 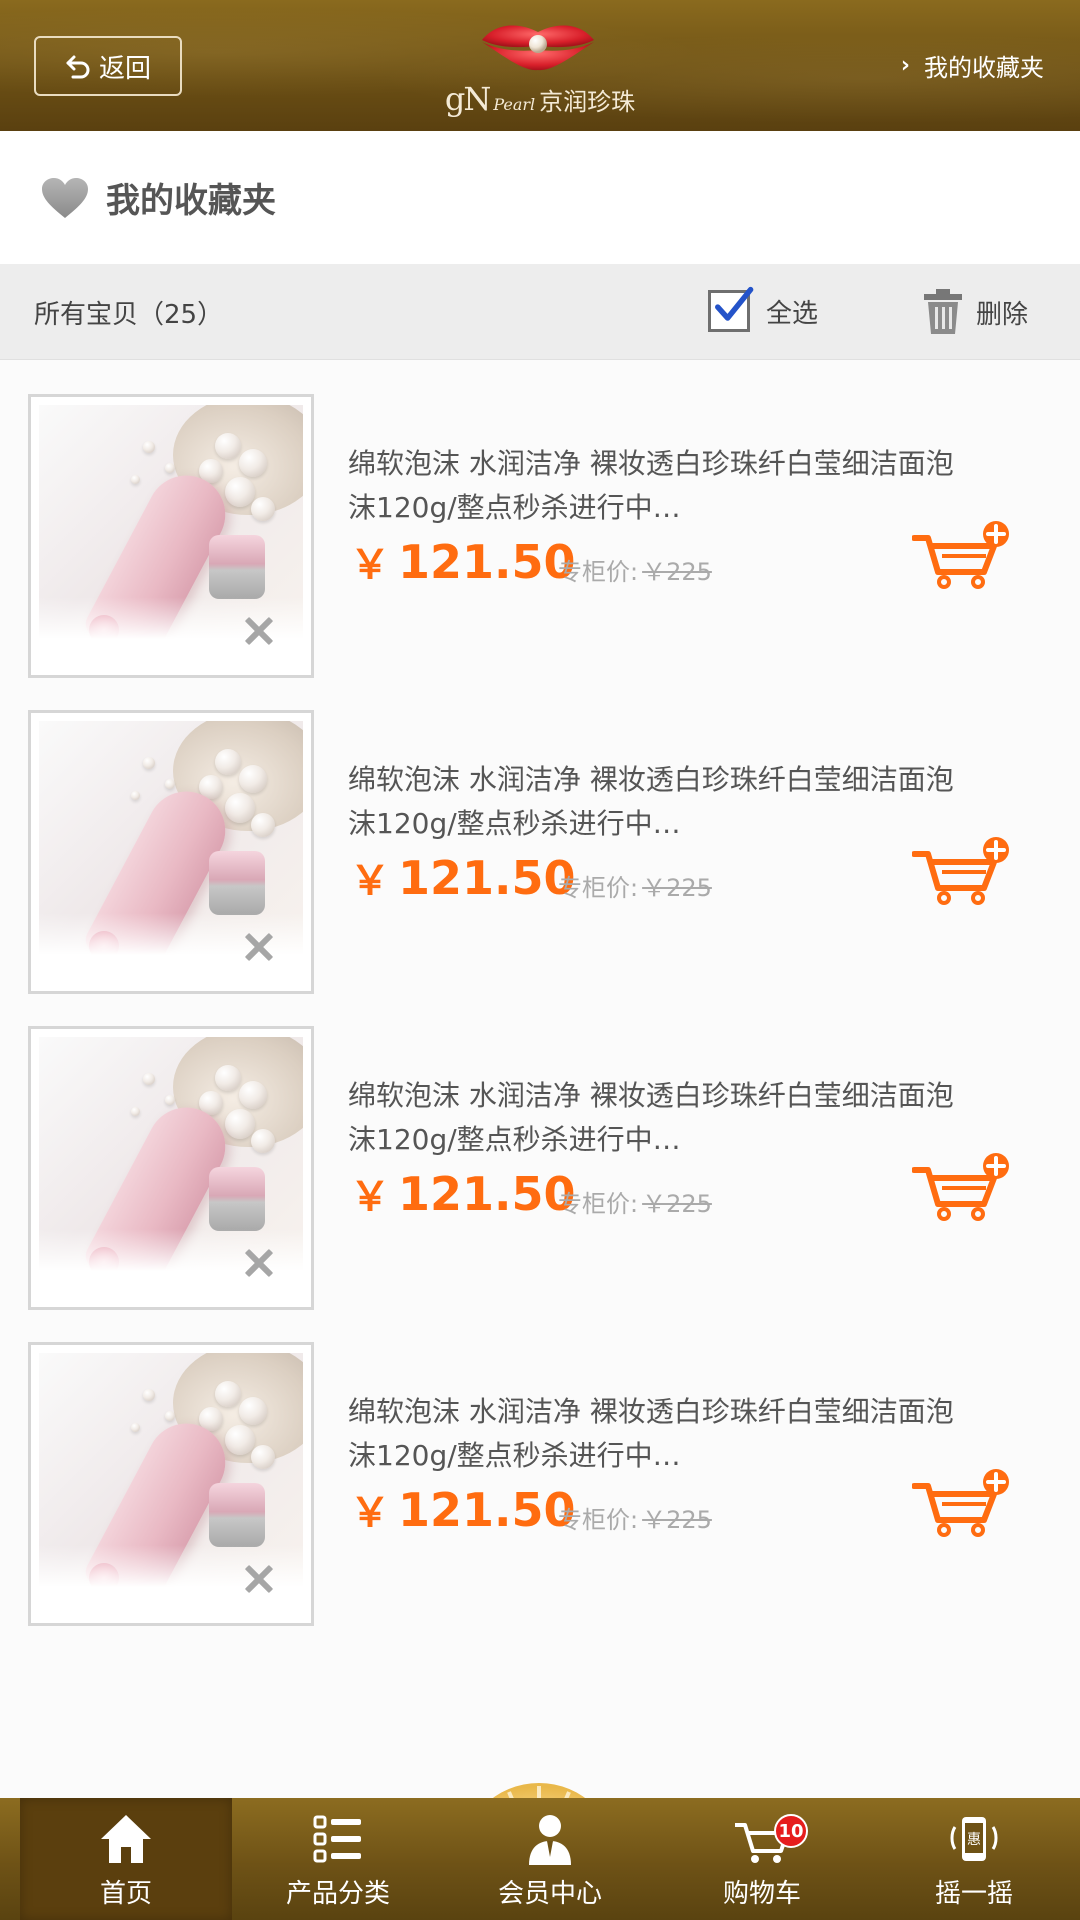 I want to click on select-all-label: 全选, so click(x=792, y=313).